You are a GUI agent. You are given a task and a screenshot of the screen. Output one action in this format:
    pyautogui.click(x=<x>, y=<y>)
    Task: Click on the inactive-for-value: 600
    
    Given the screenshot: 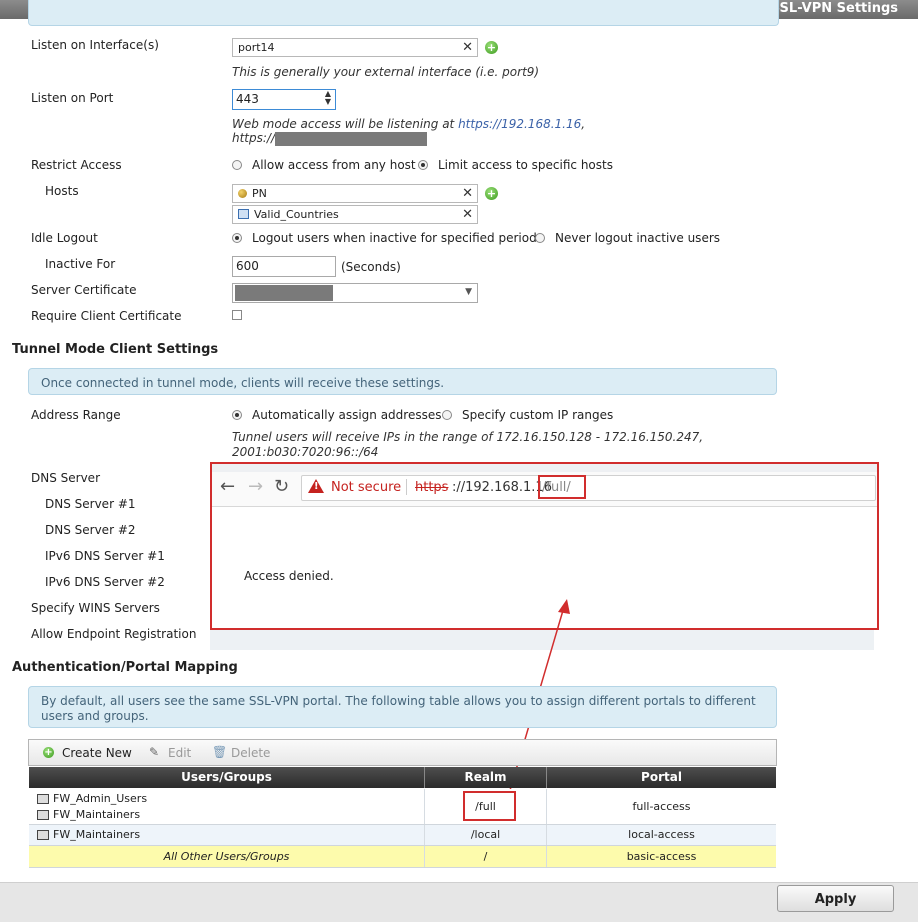 What is the action you would take?
    pyautogui.click(x=247, y=266)
    